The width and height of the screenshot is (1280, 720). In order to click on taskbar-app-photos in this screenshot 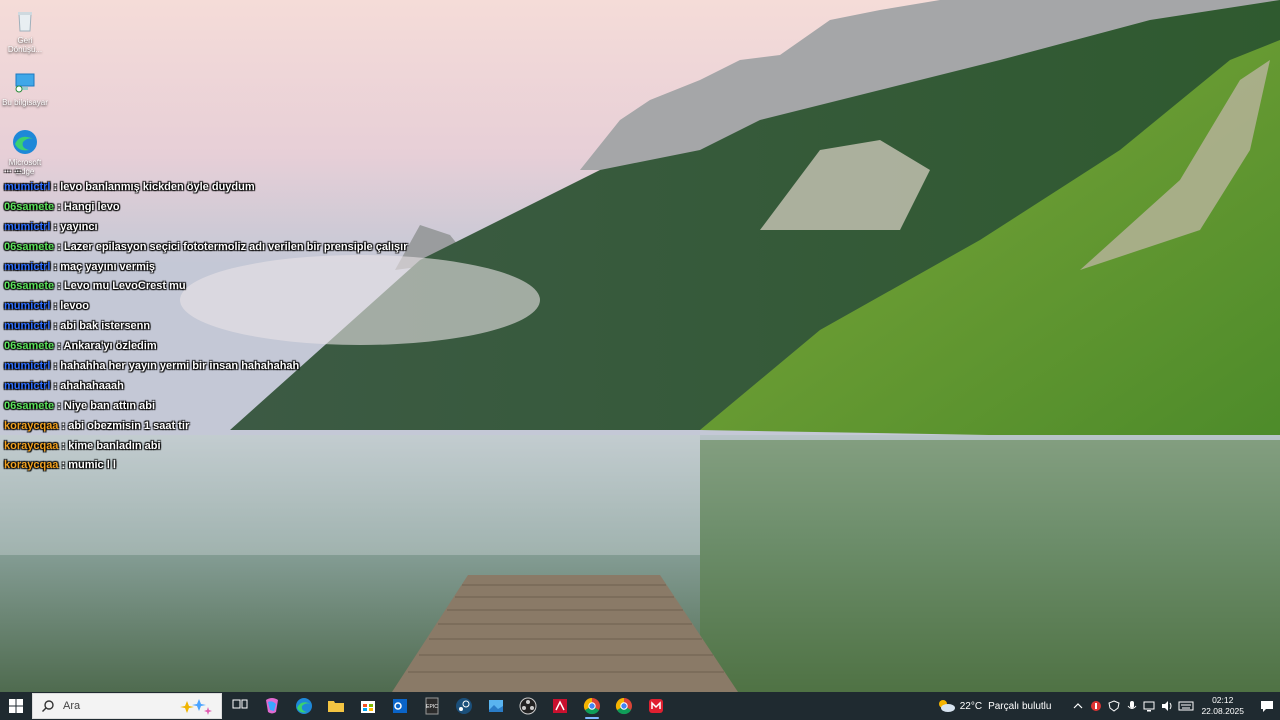, I will do `click(496, 706)`.